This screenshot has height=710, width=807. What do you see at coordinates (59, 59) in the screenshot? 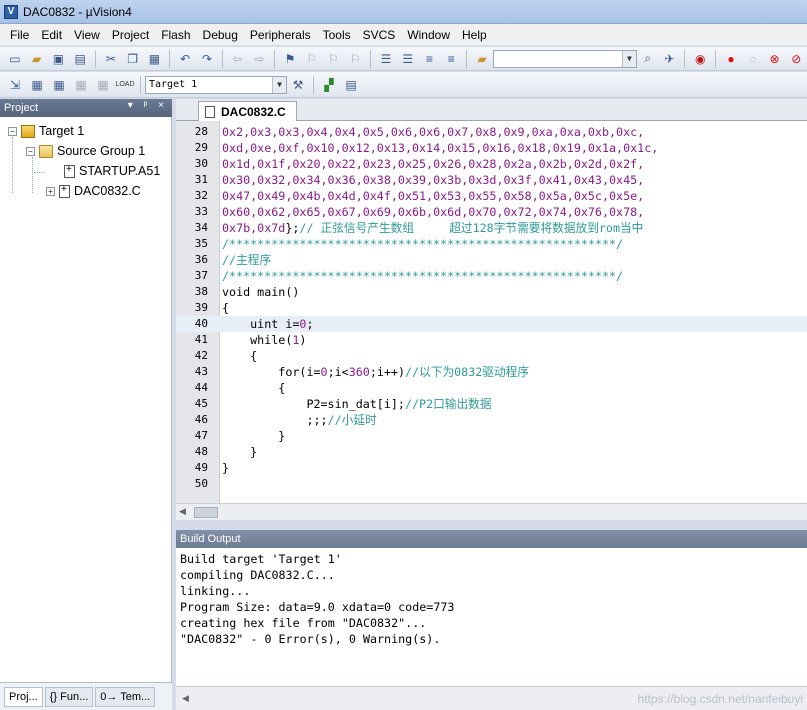
I see `save-icon: ▣` at bounding box center [59, 59].